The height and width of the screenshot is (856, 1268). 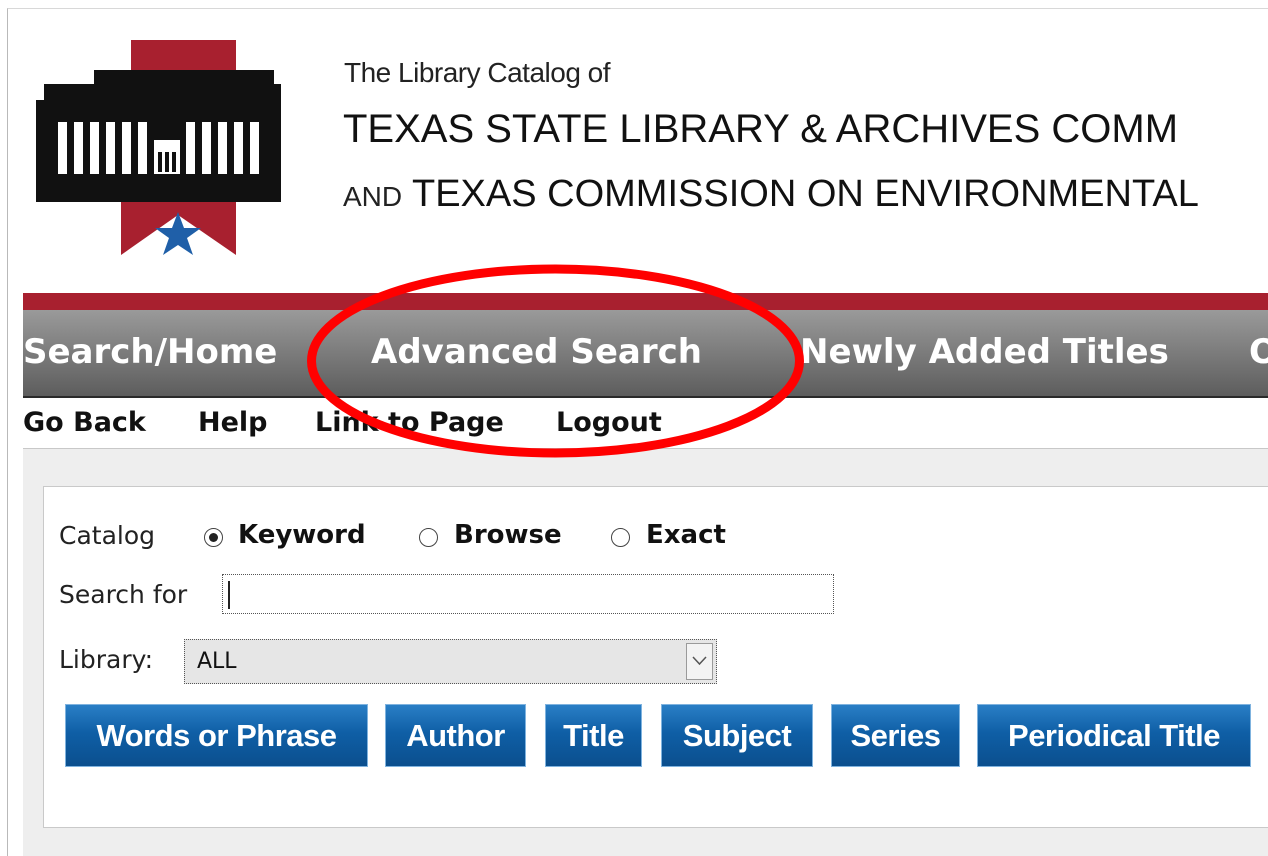 What do you see at coordinates (107, 535) in the screenshot?
I see `catalog-label: Catalog` at bounding box center [107, 535].